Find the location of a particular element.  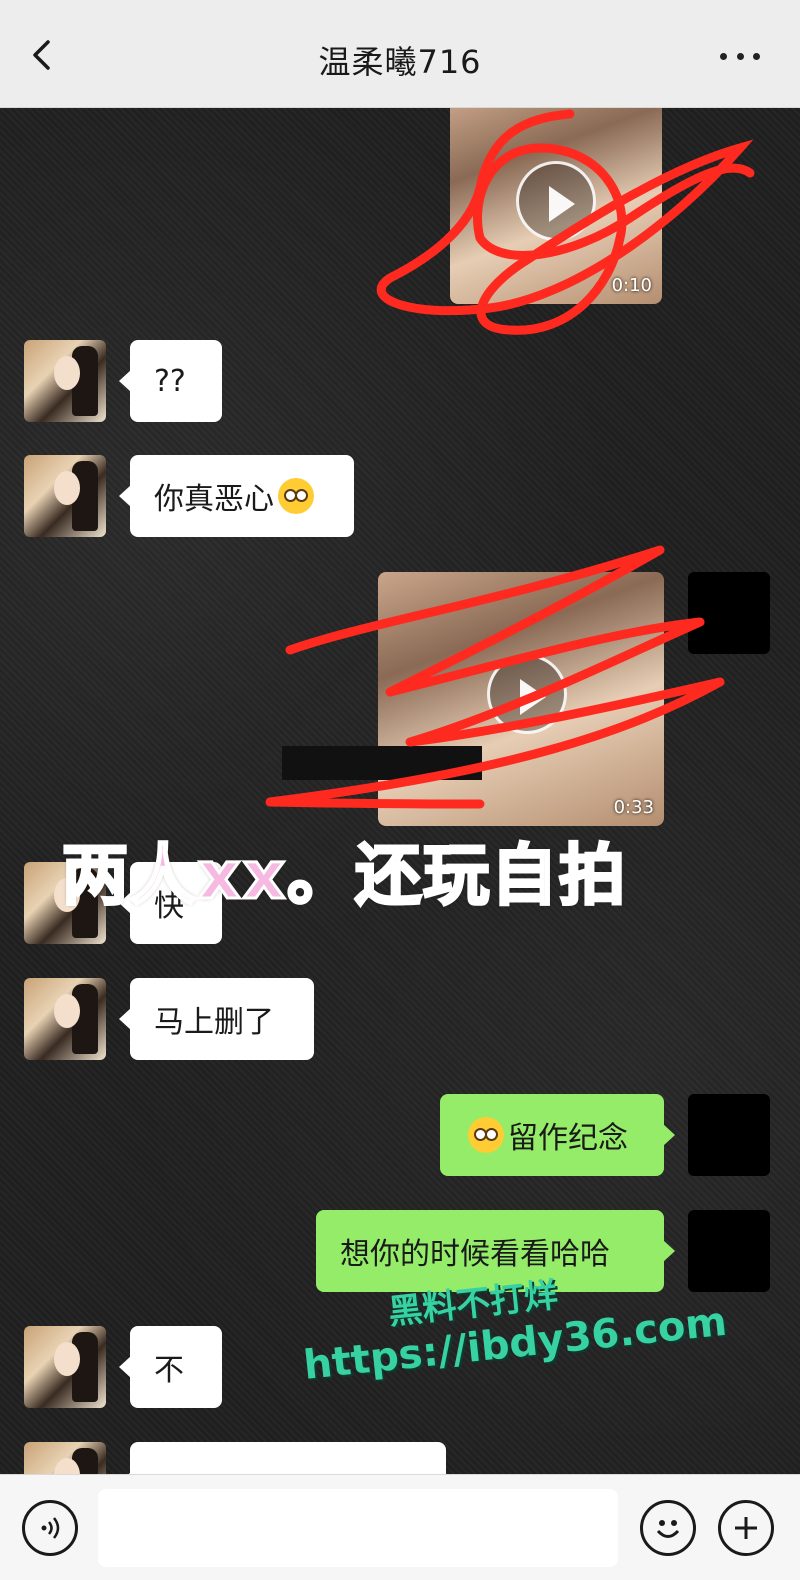

incoming-message: 马上删了 is located at coordinates (216, 1019).